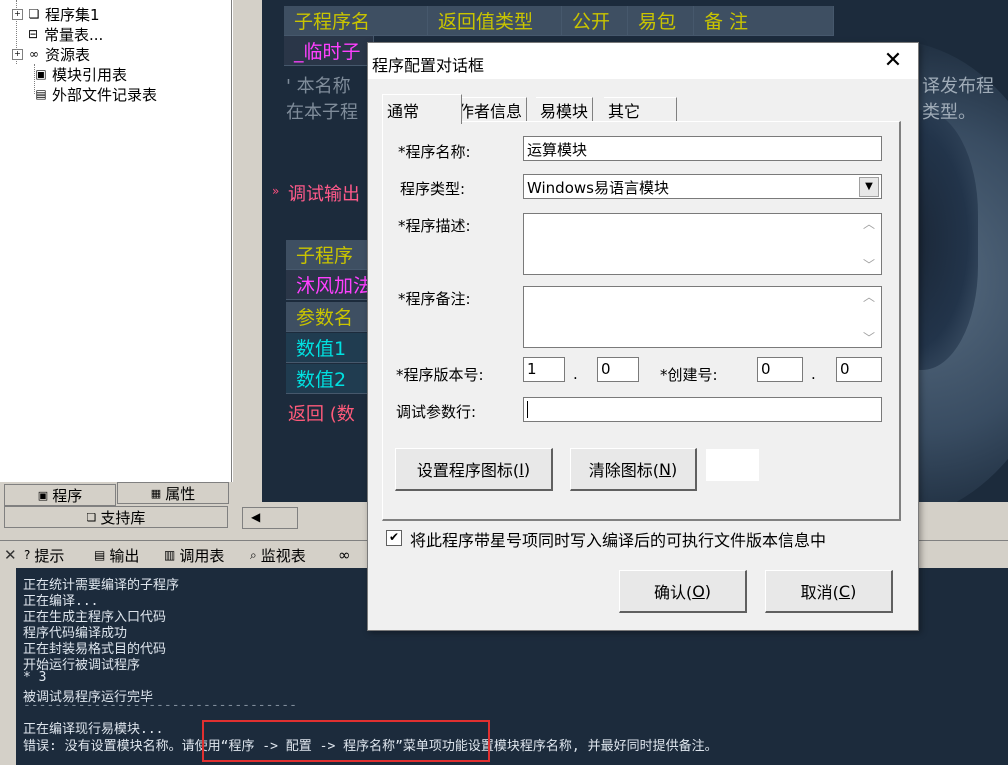  I want to click on close-icon: ✕, so click(893, 62).